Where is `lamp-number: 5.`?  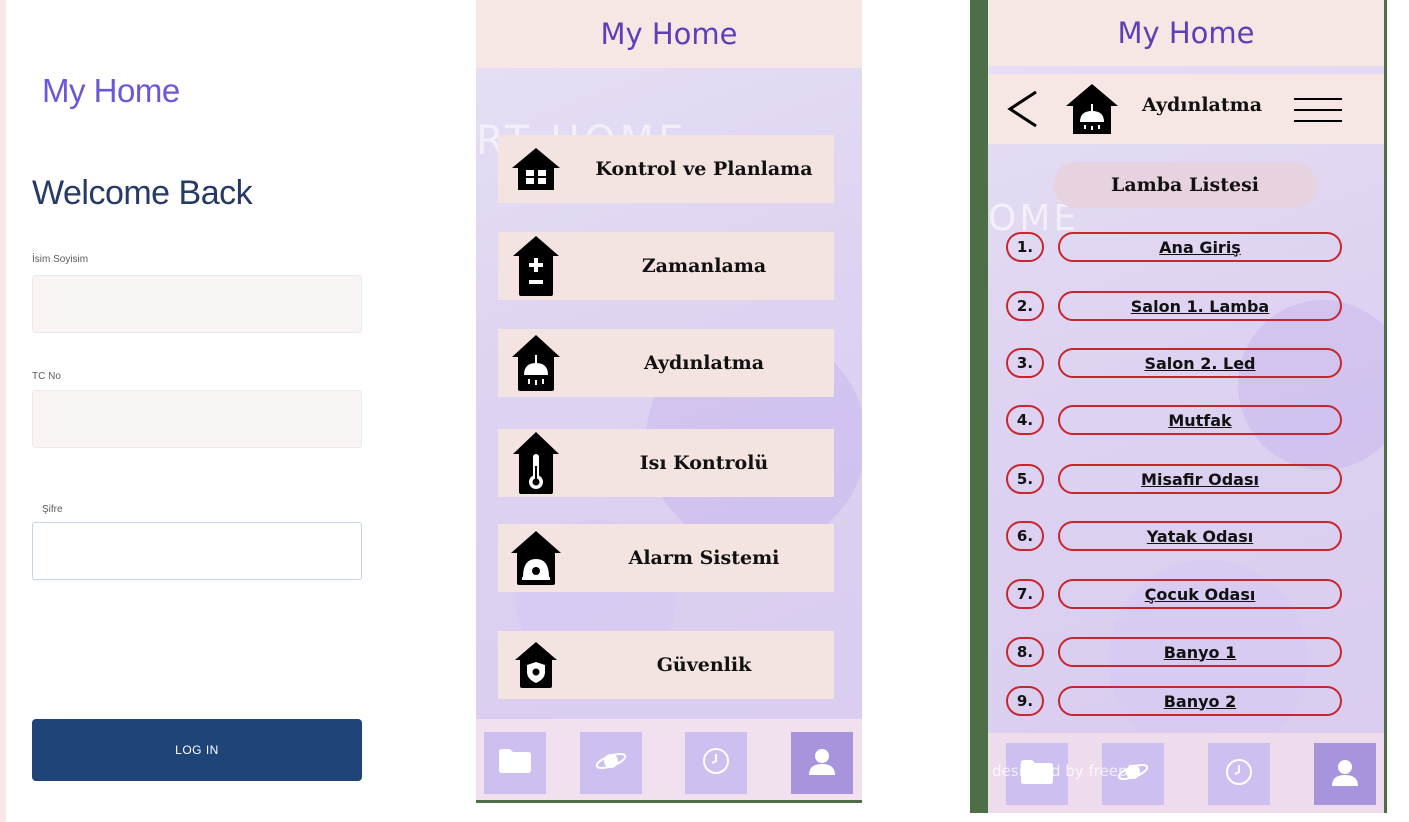
lamp-number: 5. is located at coordinates (1025, 479).